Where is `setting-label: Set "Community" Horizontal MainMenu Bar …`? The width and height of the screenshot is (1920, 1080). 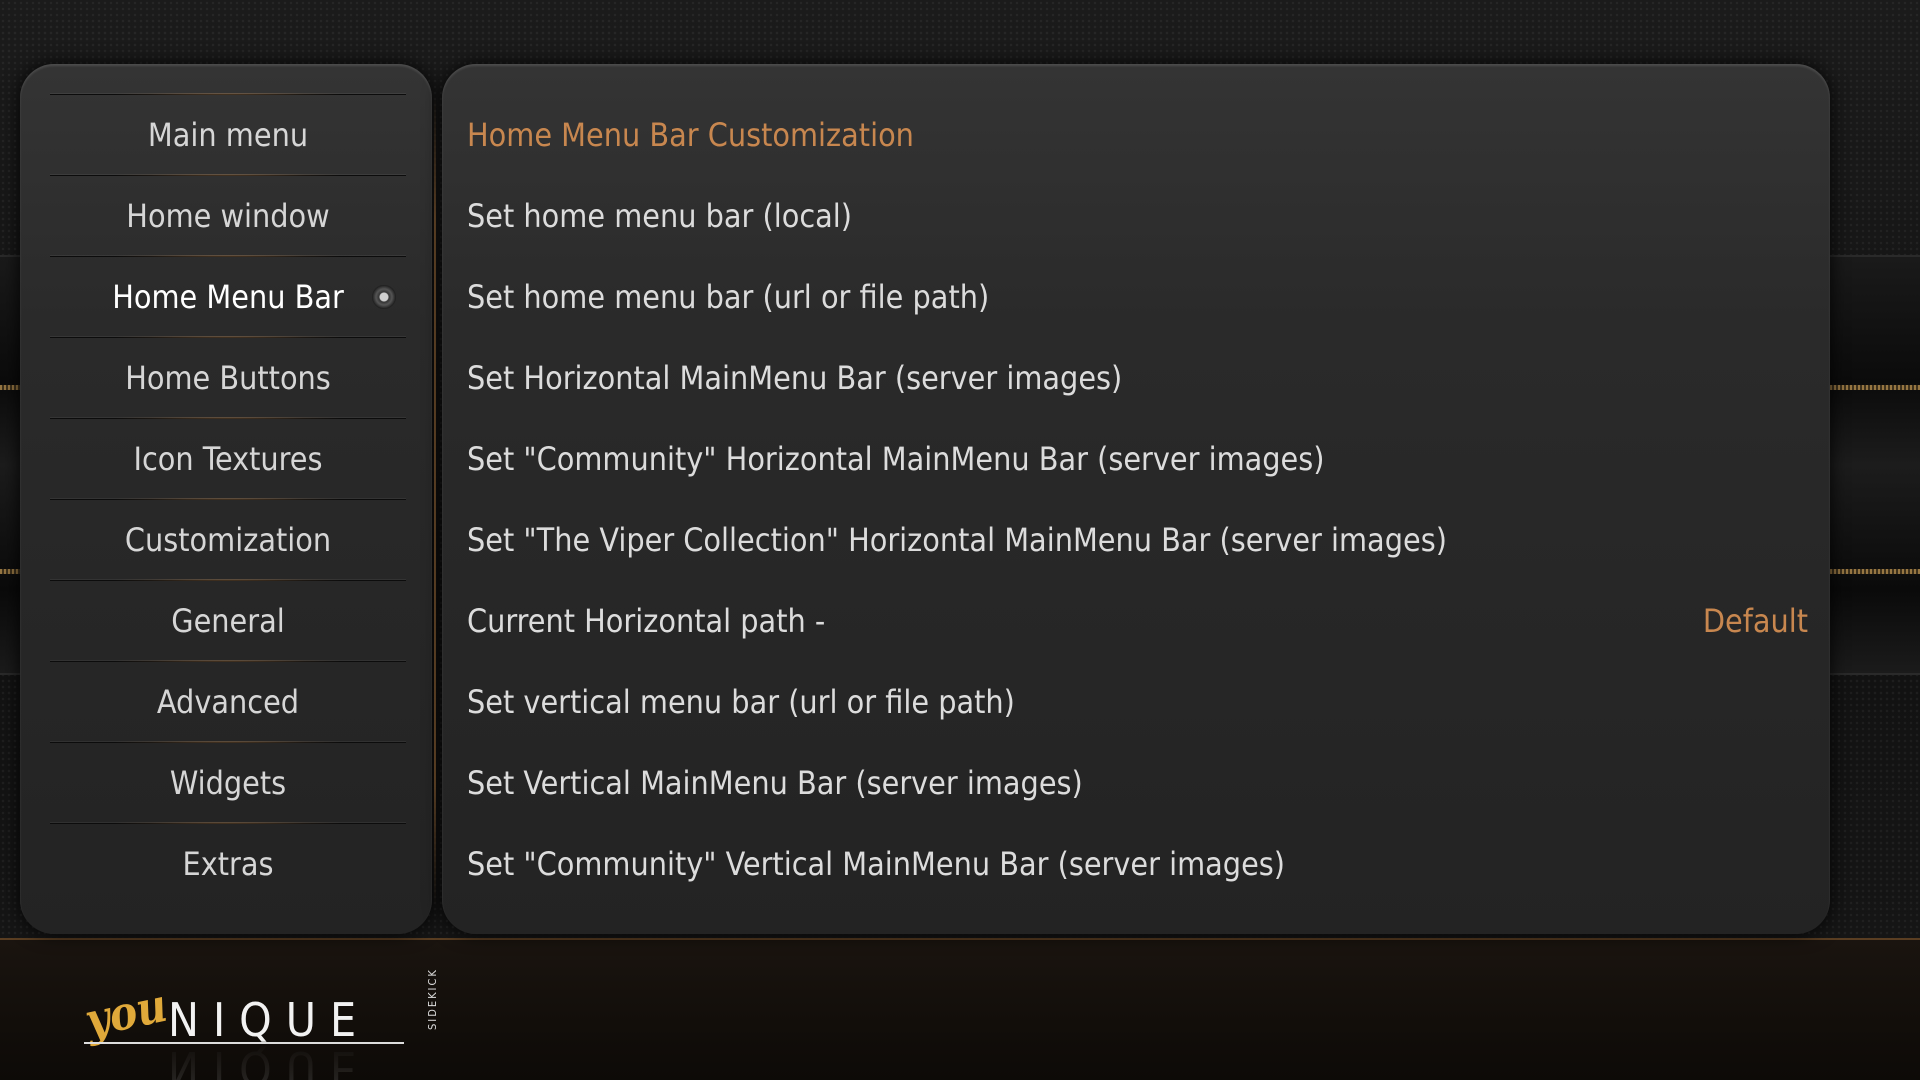 setting-label: Set "Community" Horizontal MainMenu Bar … is located at coordinates (896, 458).